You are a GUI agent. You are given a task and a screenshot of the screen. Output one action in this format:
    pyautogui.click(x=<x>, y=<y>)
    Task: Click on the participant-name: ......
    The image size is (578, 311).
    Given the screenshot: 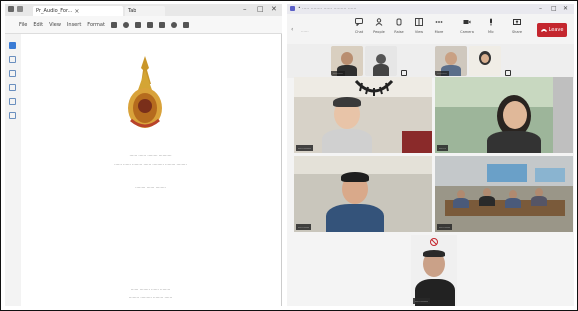 What is the action you would take?
    pyautogui.click(x=442, y=148)
    